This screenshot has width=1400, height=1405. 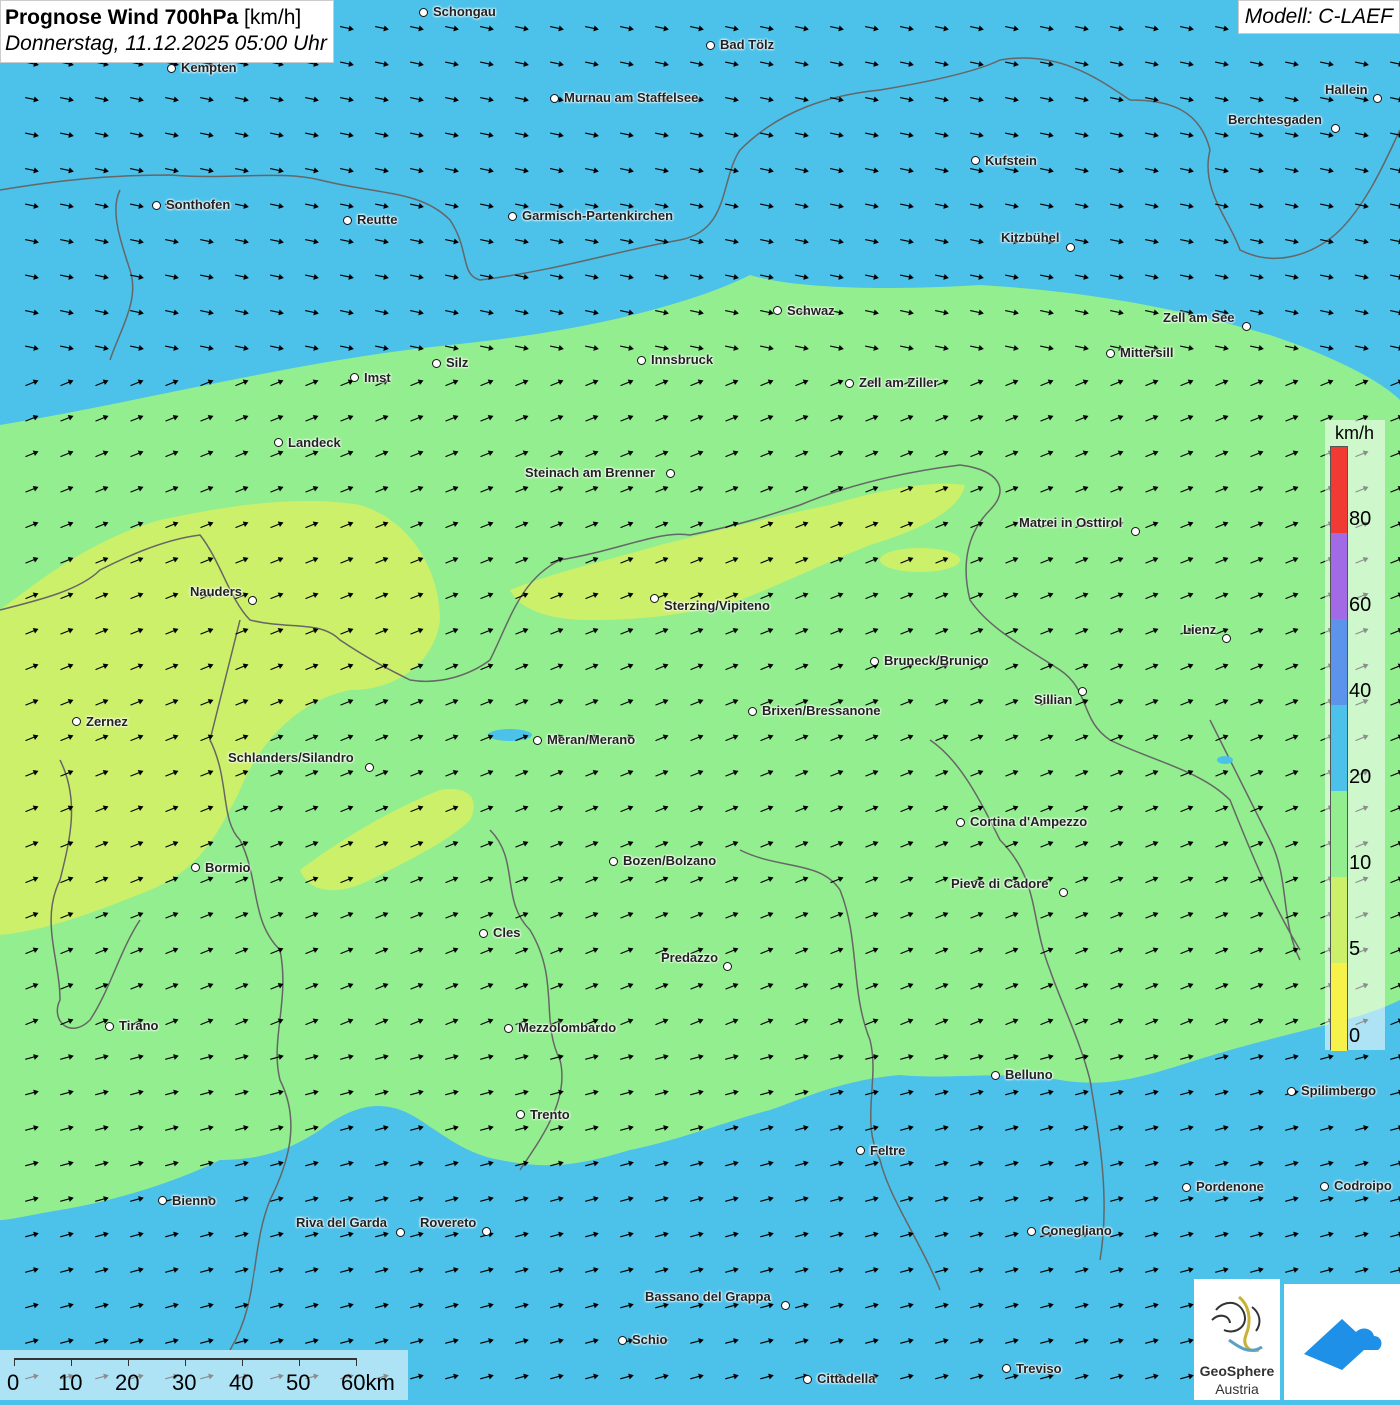 What do you see at coordinates (811, 310) in the screenshot?
I see `city-label: Schwaz` at bounding box center [811, 310].